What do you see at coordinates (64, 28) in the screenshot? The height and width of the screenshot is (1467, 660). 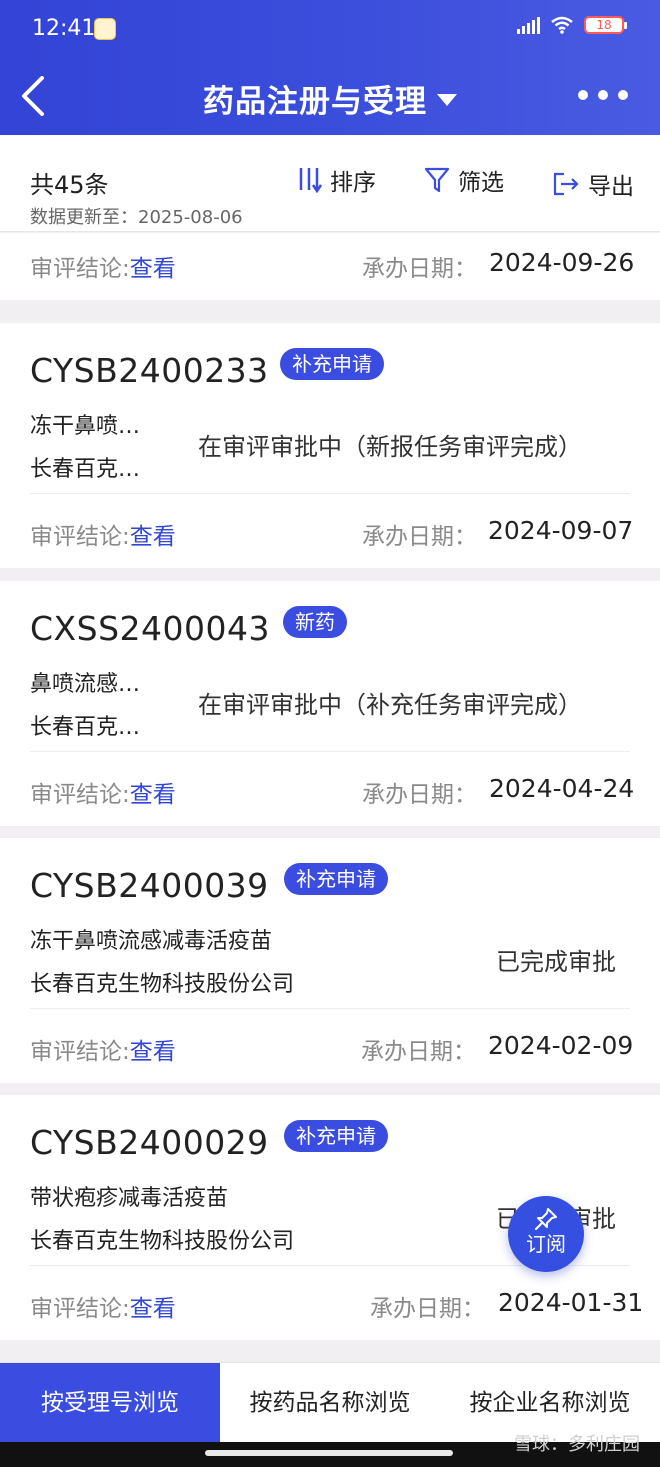 I see `status-time: 12:41` at bounding box center [64, 28].